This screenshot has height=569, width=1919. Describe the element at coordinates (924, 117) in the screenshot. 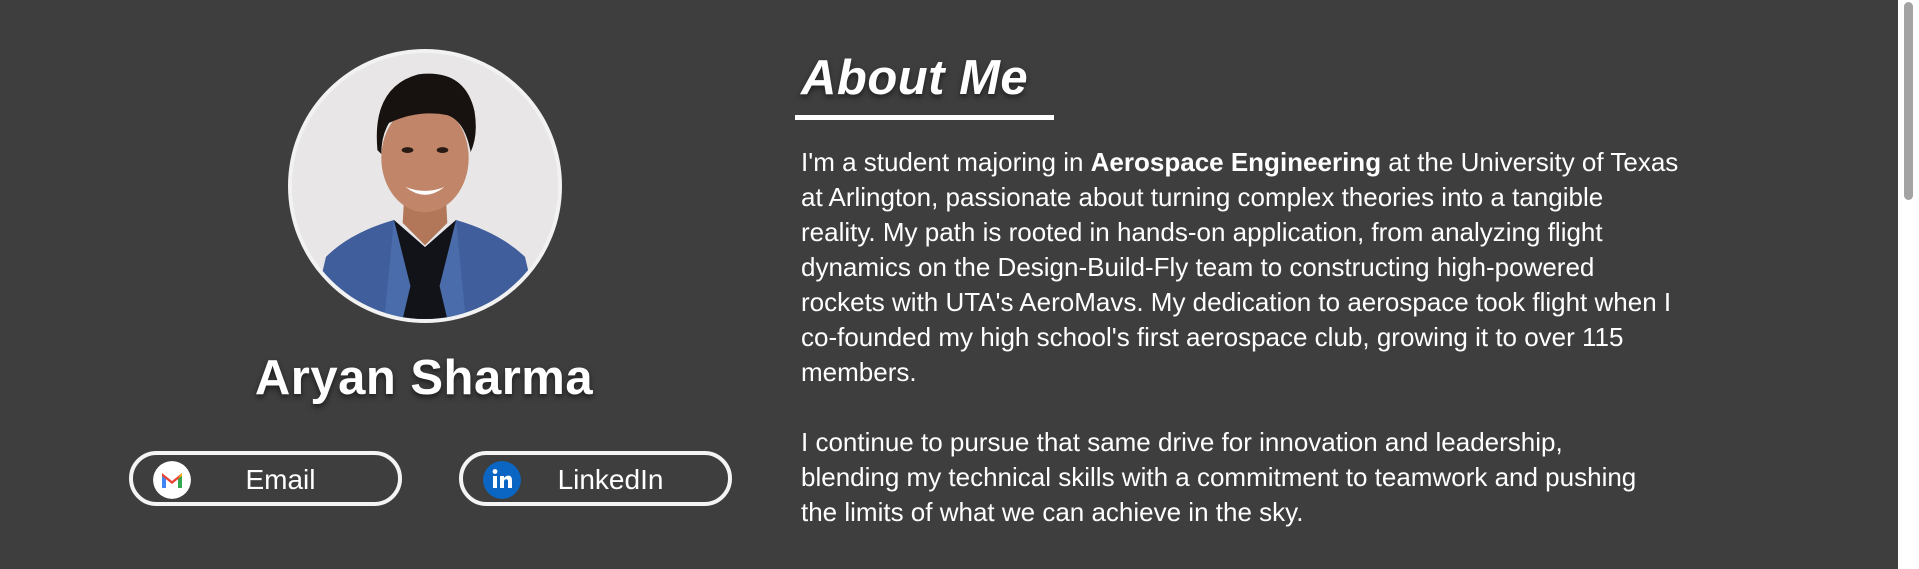

I see `about-heading-underline` at that location.